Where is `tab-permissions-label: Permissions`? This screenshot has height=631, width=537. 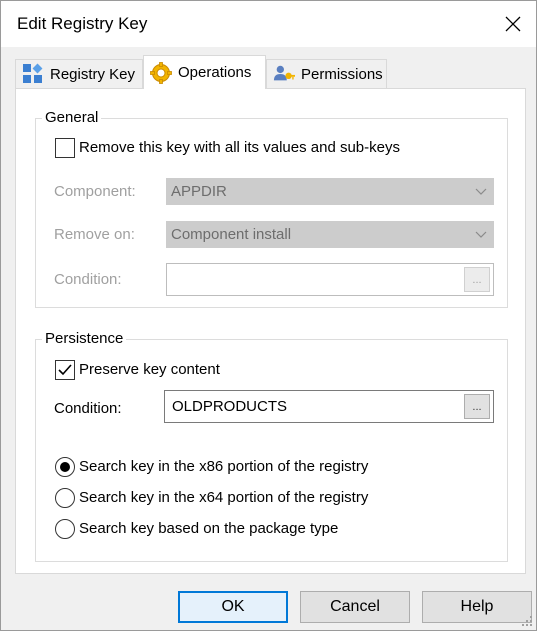
tab-permissions-label: Permissions is located at coordinates (342, 74).